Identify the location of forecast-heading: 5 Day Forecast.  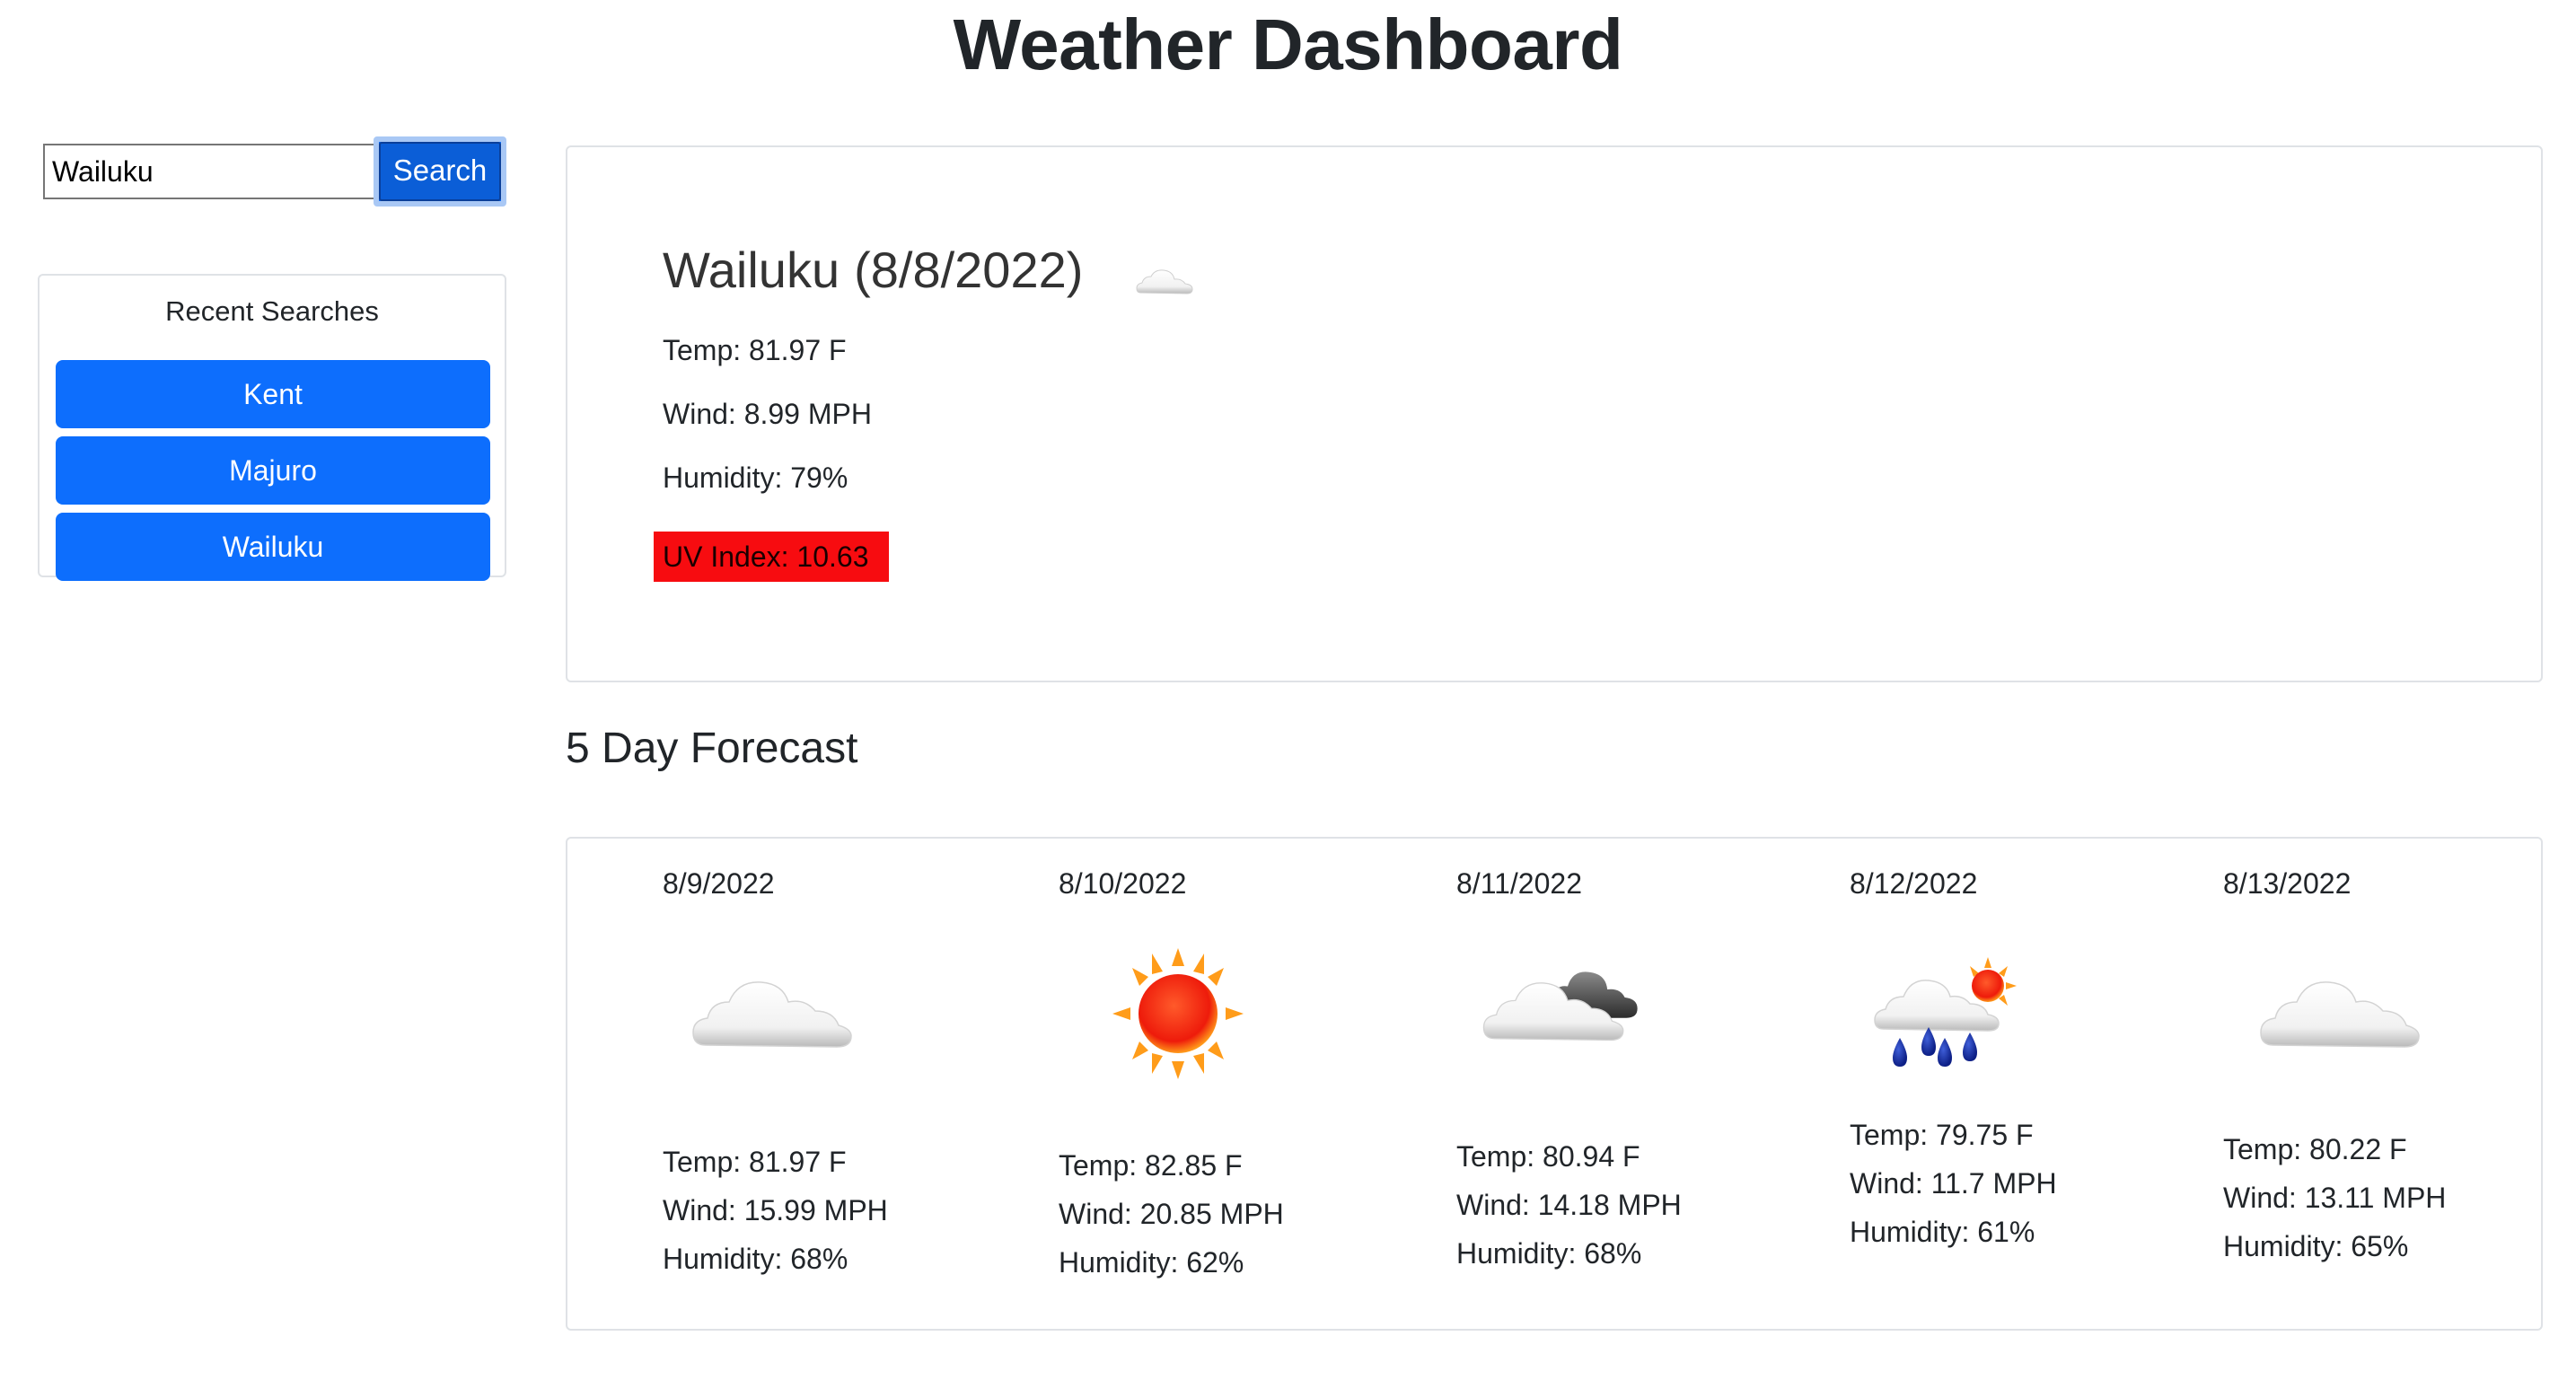
(712, 748).